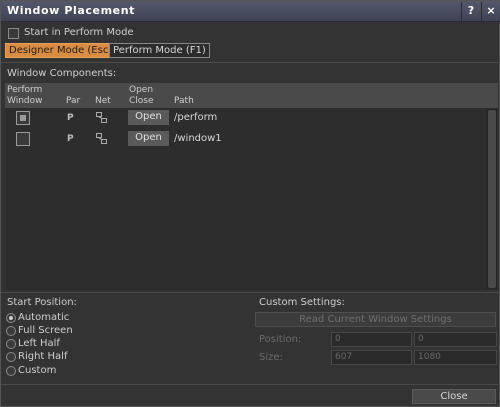  What do you see at coordinates (141, 101) in the screenshot?
I see `header-close: Close` at bounding box center [141, 101].